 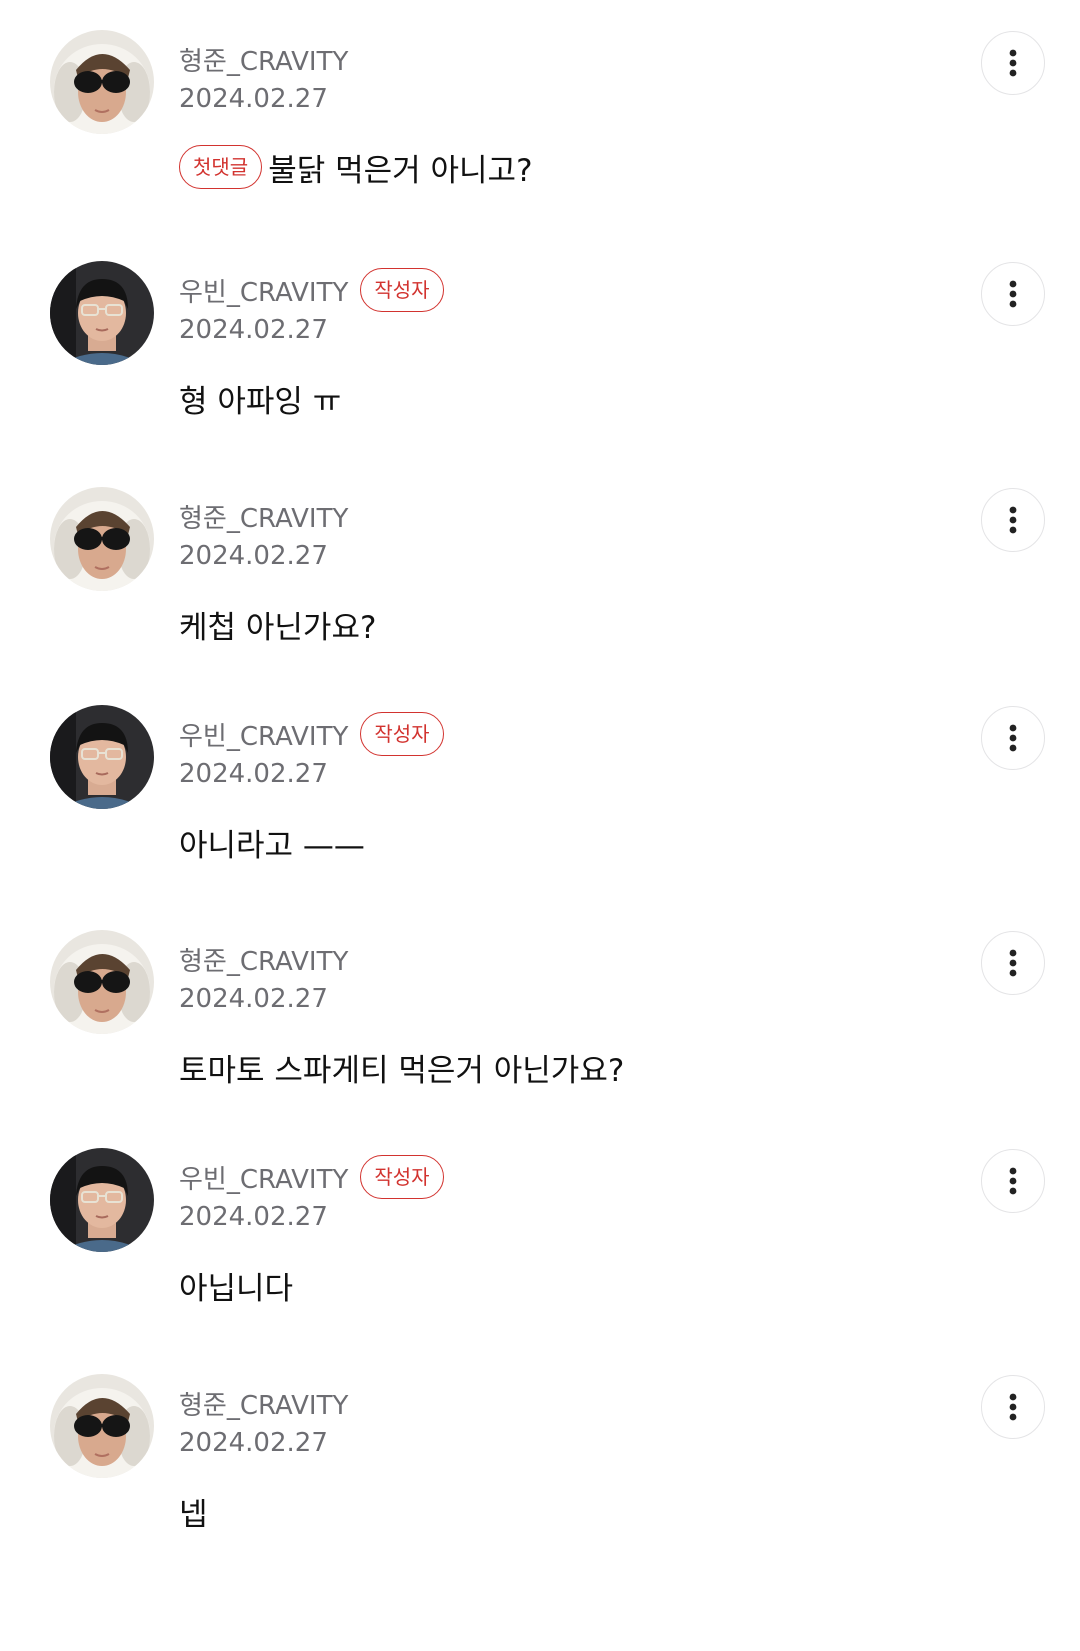 I want to click on comment-text: 케첩 아닌가요?, so click(x=278, y=627).